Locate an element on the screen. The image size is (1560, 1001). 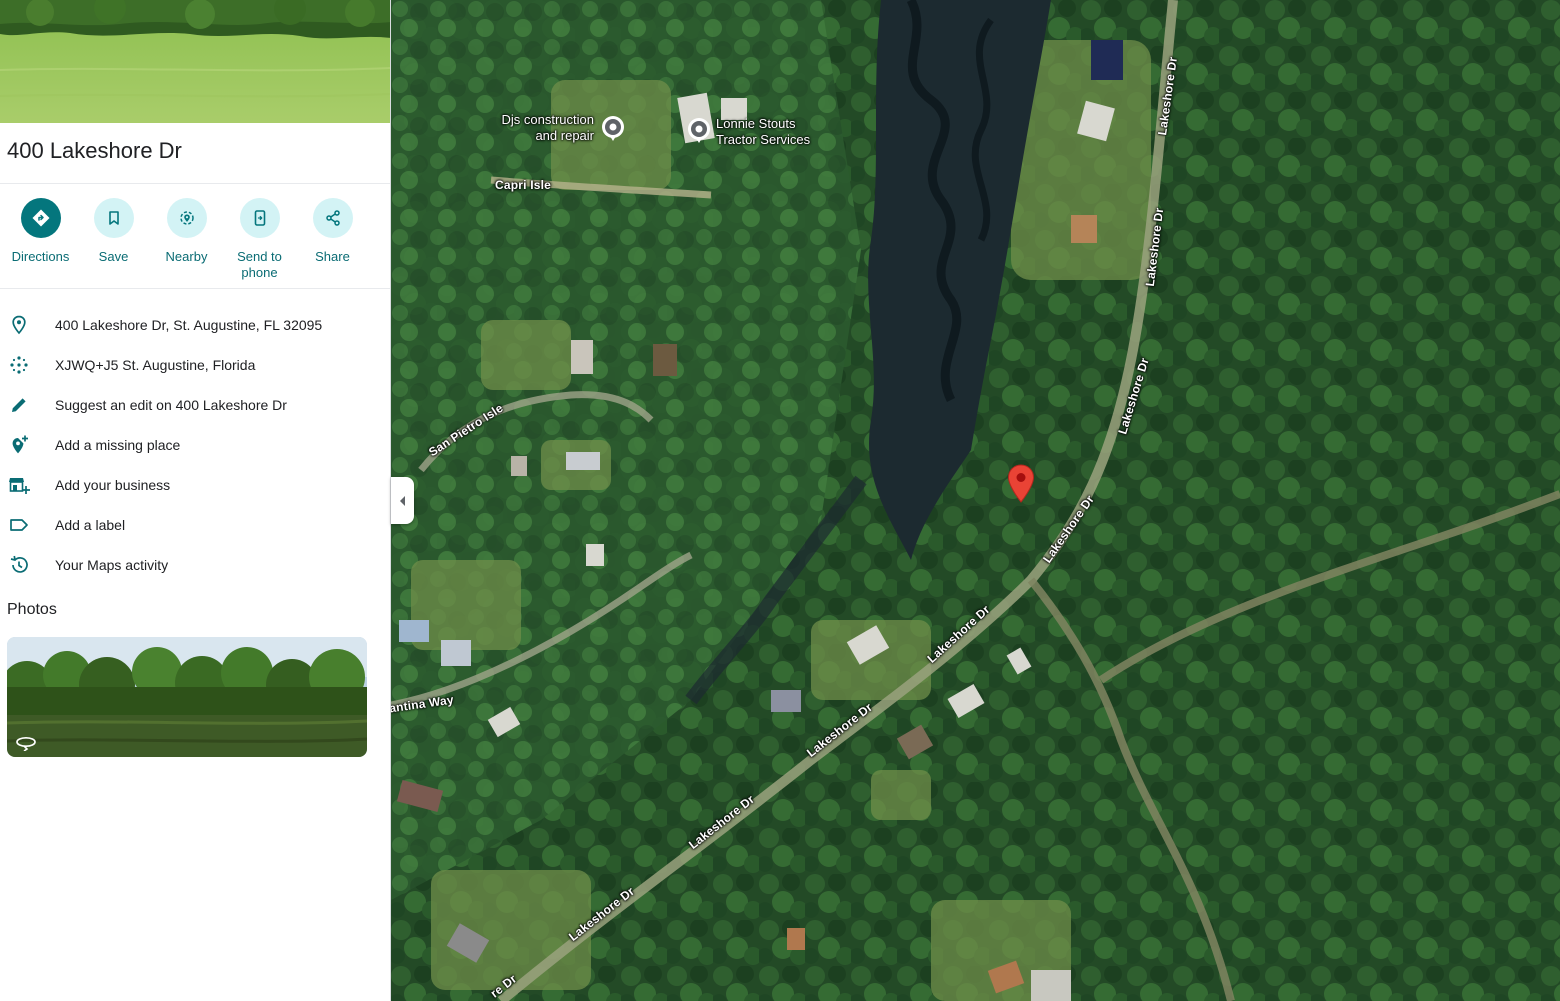
poi-djs-construction: Djs construction and repair is located at coordinates (558, 129).